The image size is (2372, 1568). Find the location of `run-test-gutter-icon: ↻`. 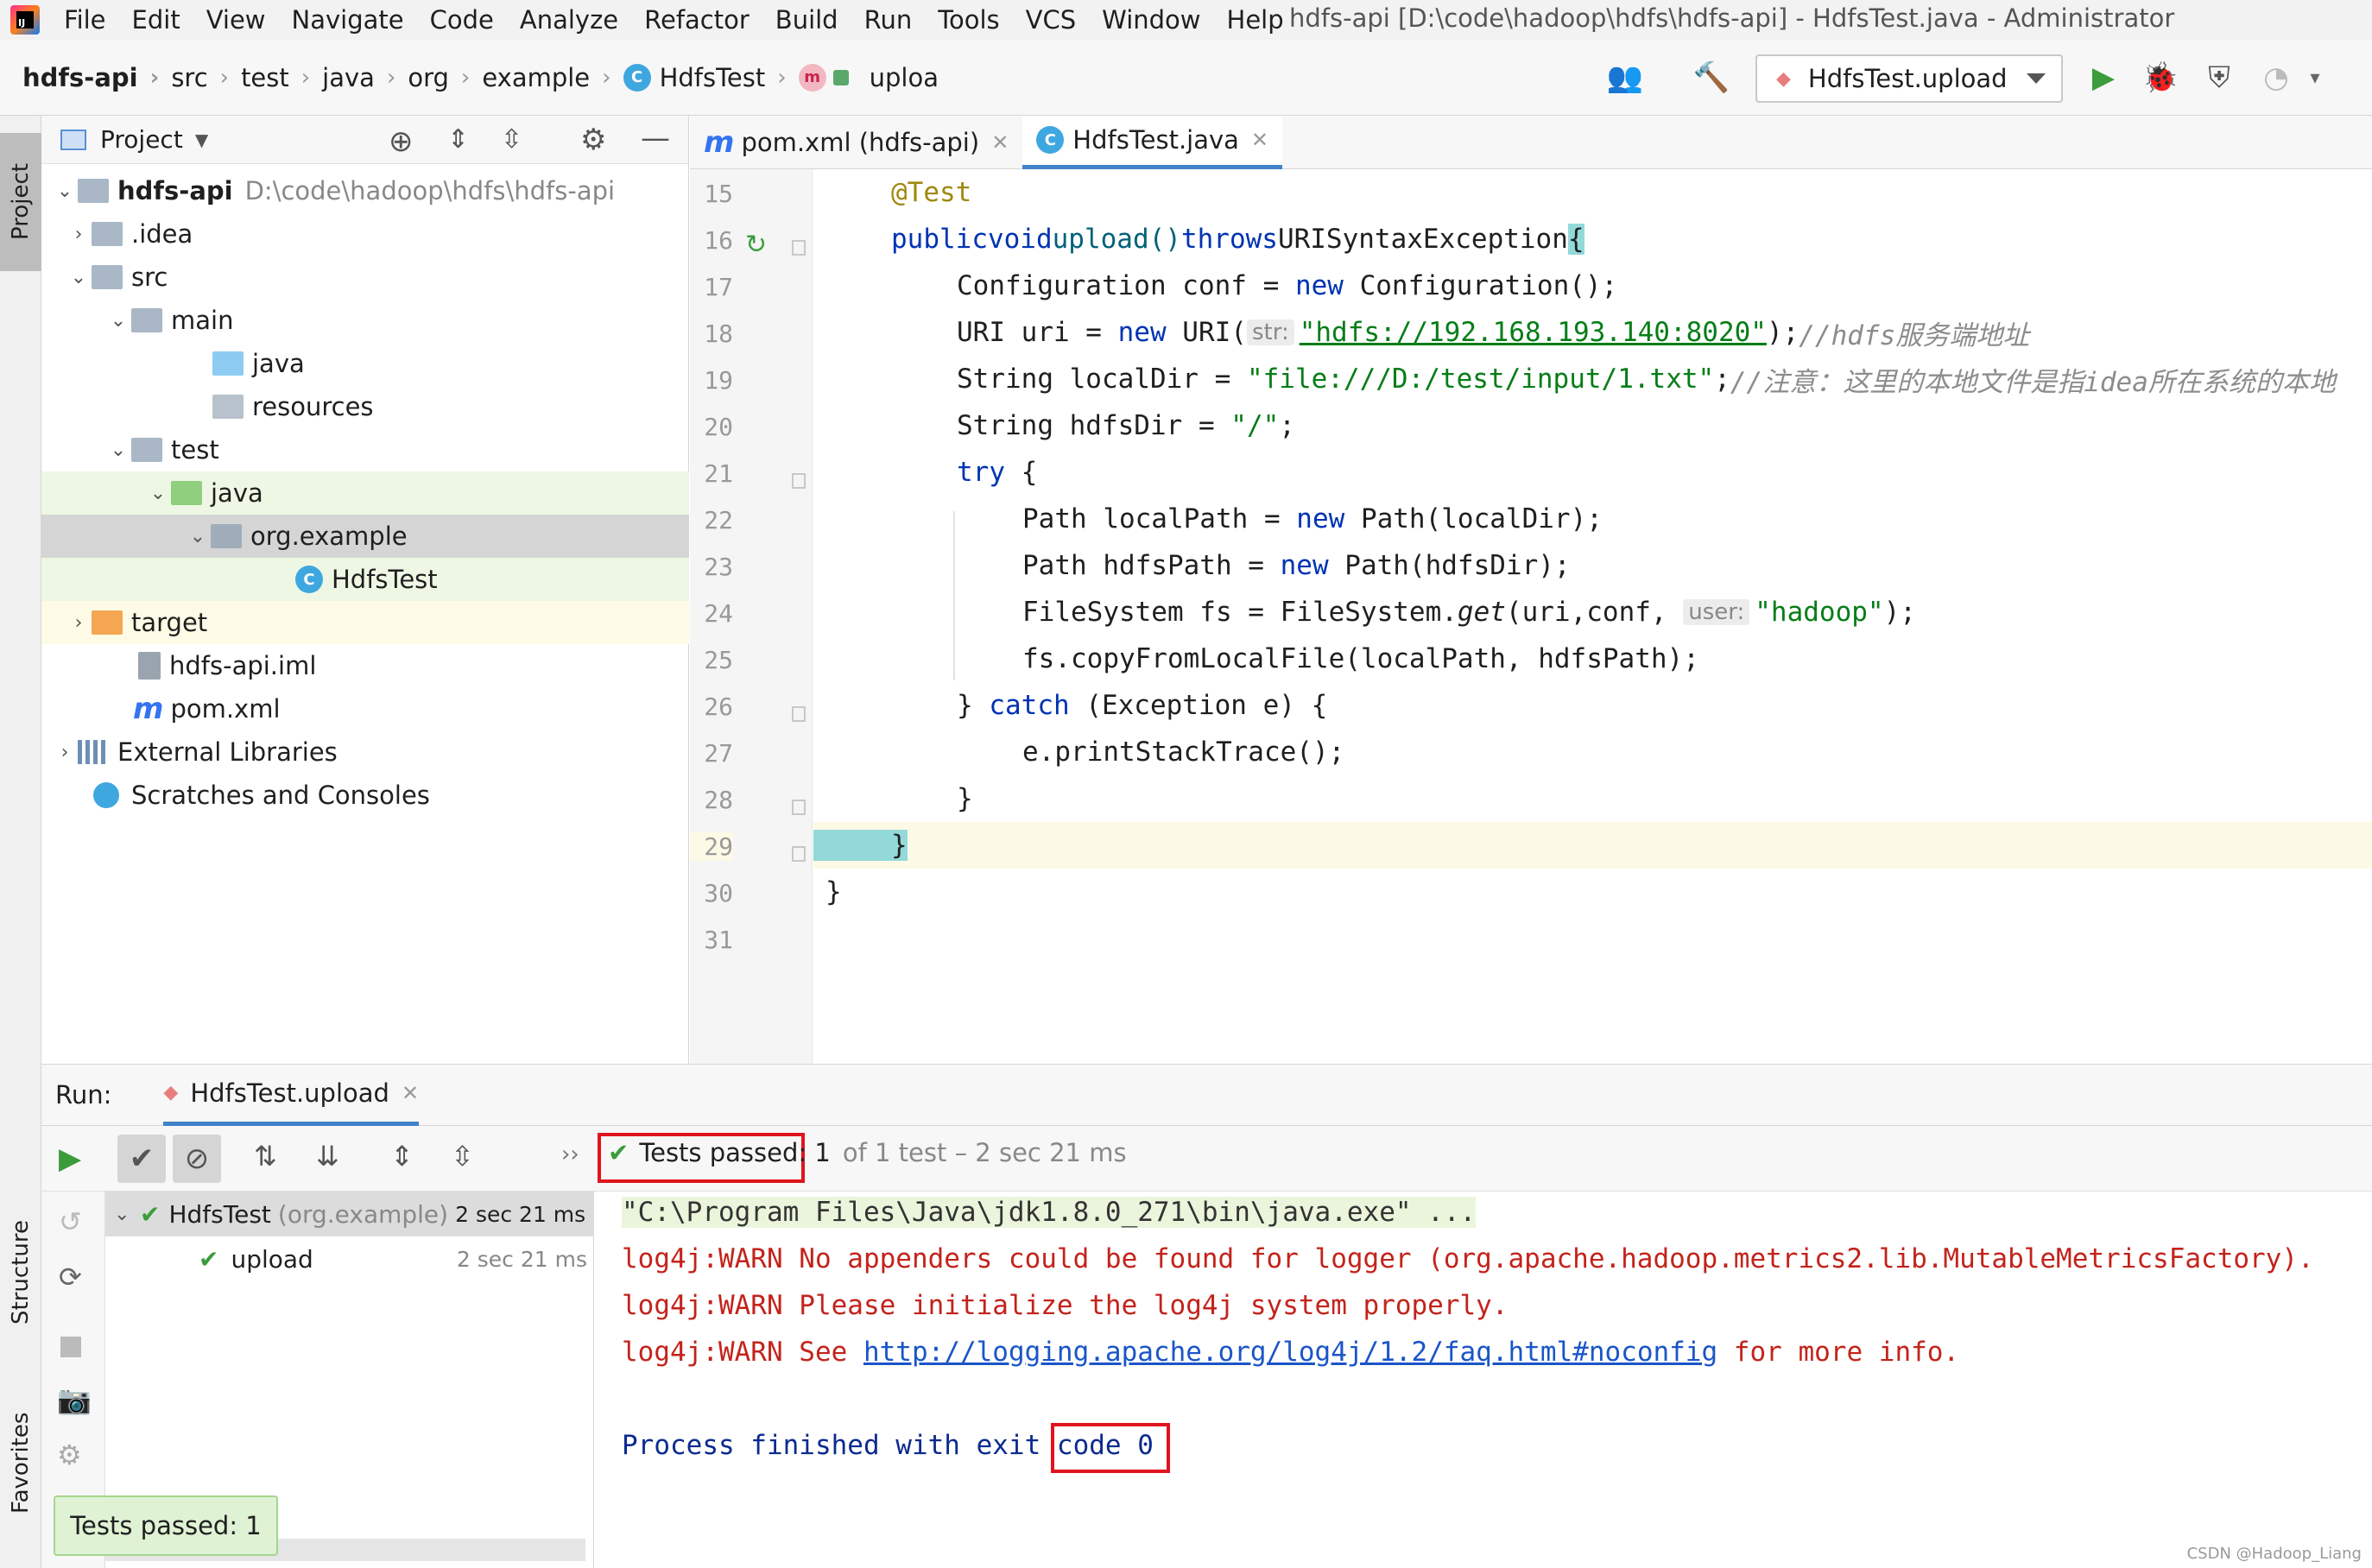

run-test-gutter-icon: ↻ is located at coordinates (756, 245).